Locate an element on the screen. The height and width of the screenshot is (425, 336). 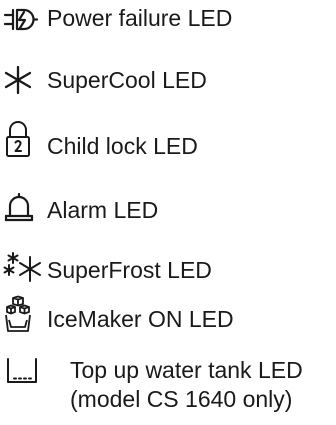
superfrost-icon is located at coordinates (22, 267).